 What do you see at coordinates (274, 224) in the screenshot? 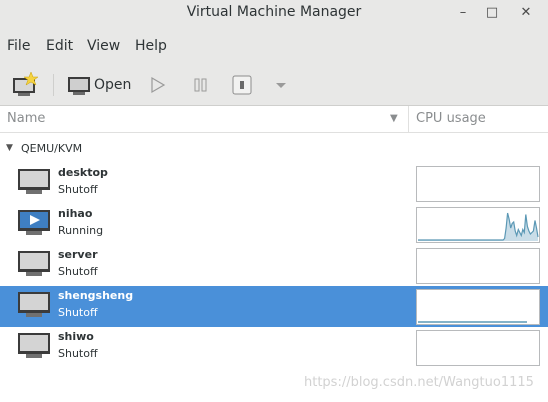
I see `vm-row-nihao: nihao Running` at bounding box center [274, 224].